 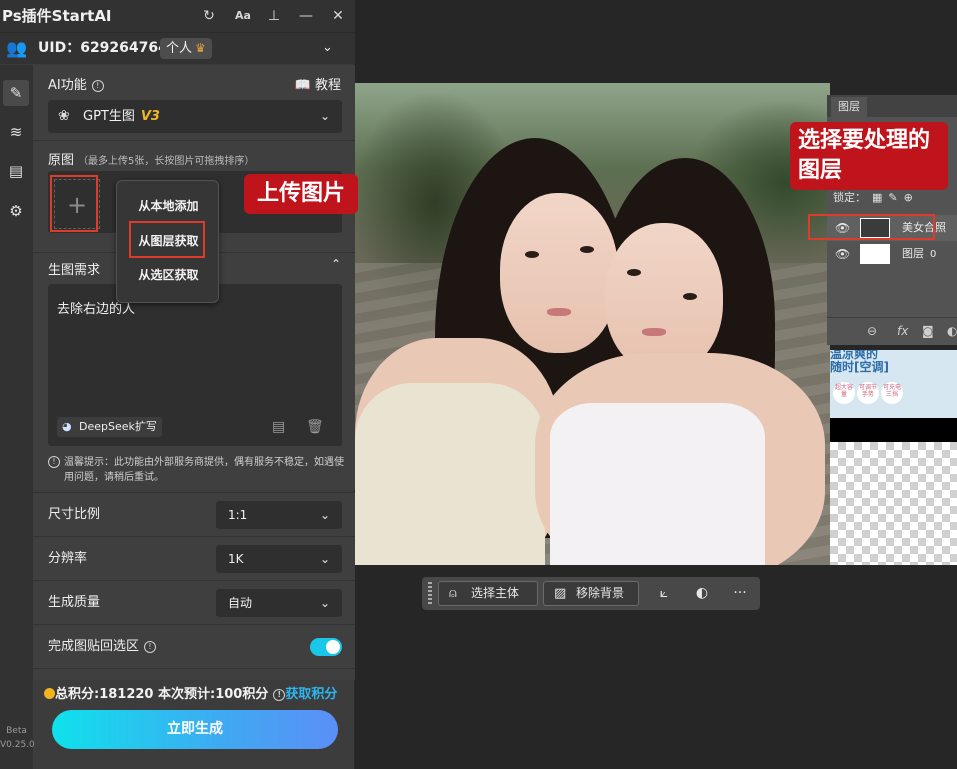 What do you see at coordinates (842, 254) in the screenshot?
I see `eye-icon: 👁` at bounding box center [842, 254].